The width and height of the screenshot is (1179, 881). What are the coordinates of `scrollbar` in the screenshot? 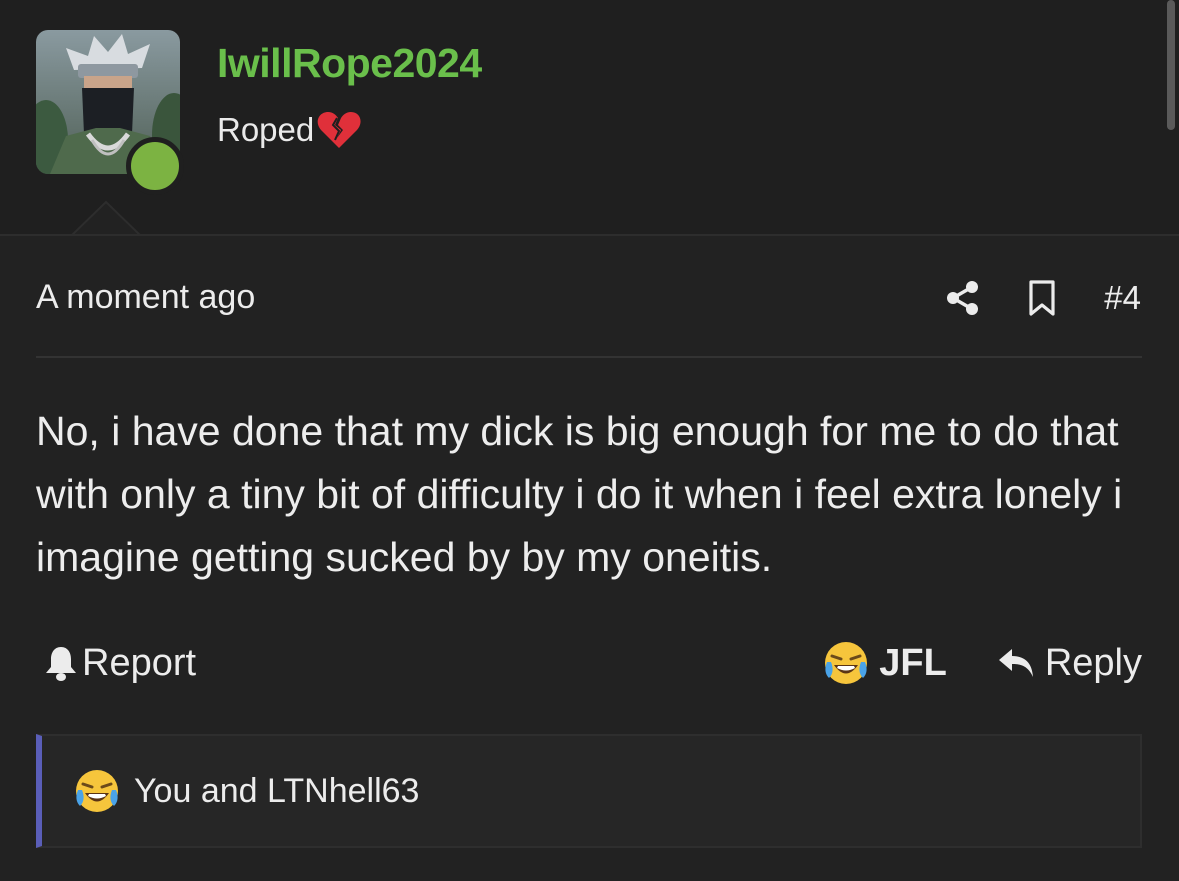 It's located at (1171, 65).